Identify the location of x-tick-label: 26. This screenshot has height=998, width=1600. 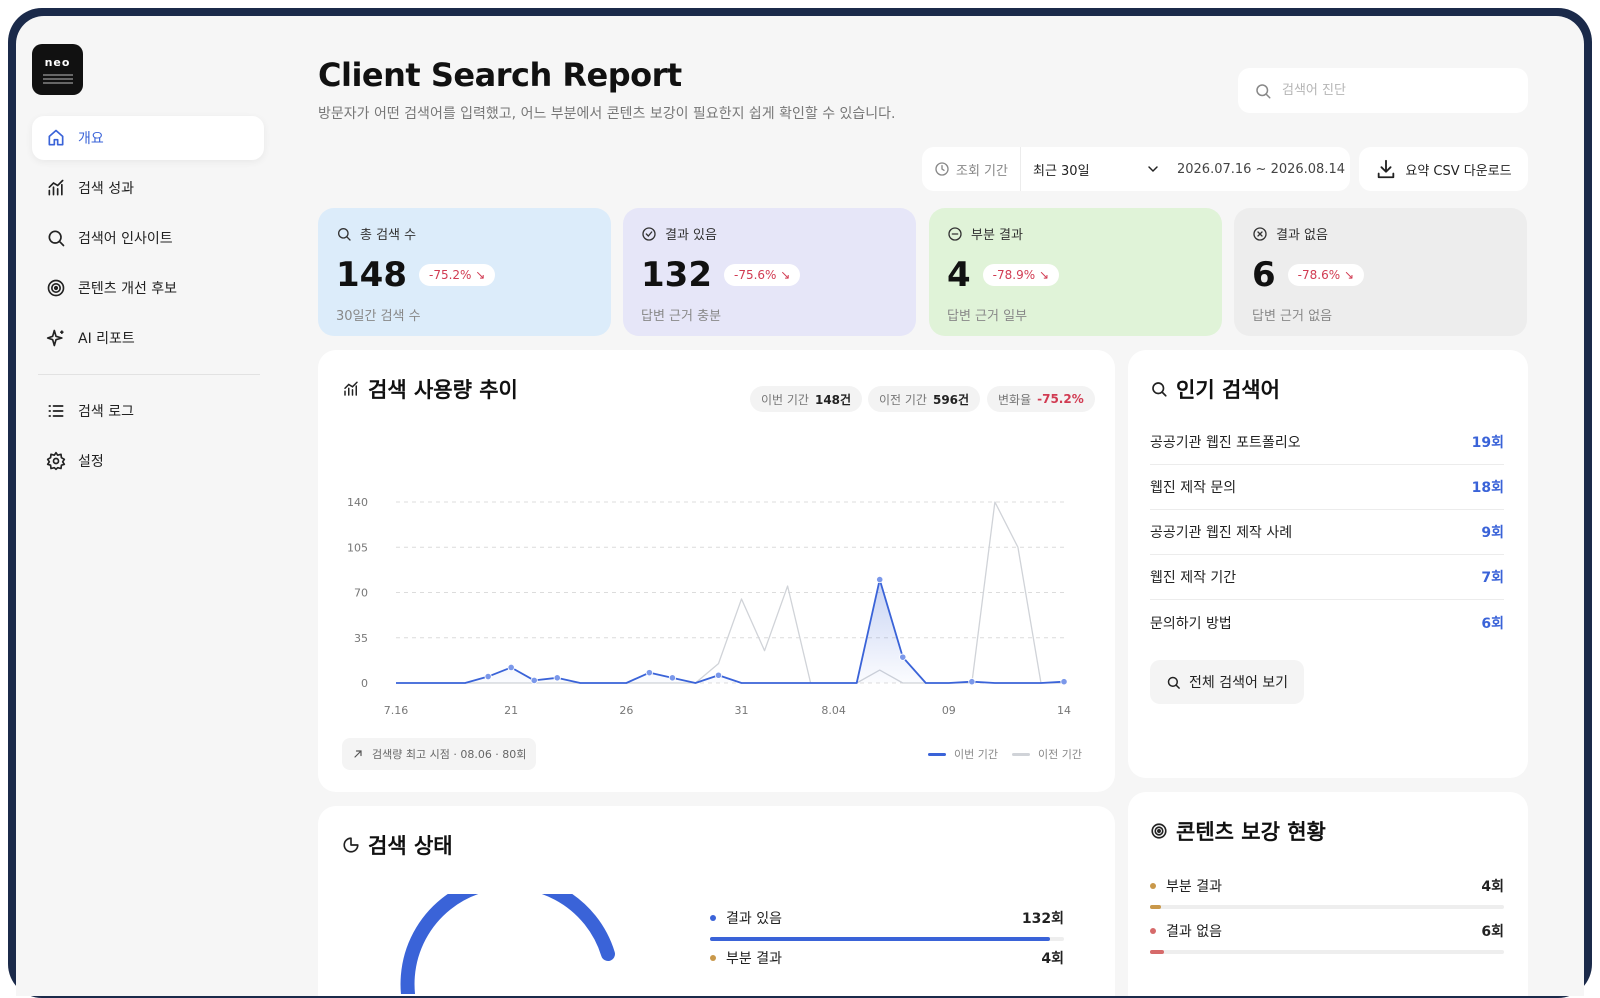
(626, 710).